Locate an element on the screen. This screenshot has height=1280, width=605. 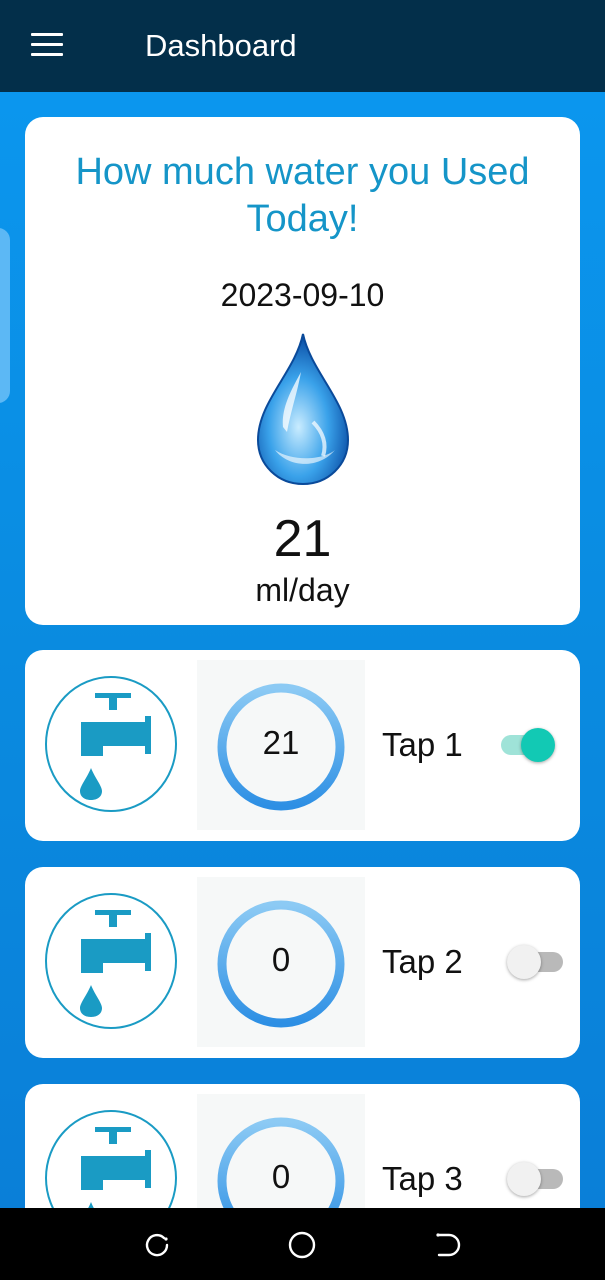
tap-card-3: 0 Tap 3 is located at coordinates (302, 1146).